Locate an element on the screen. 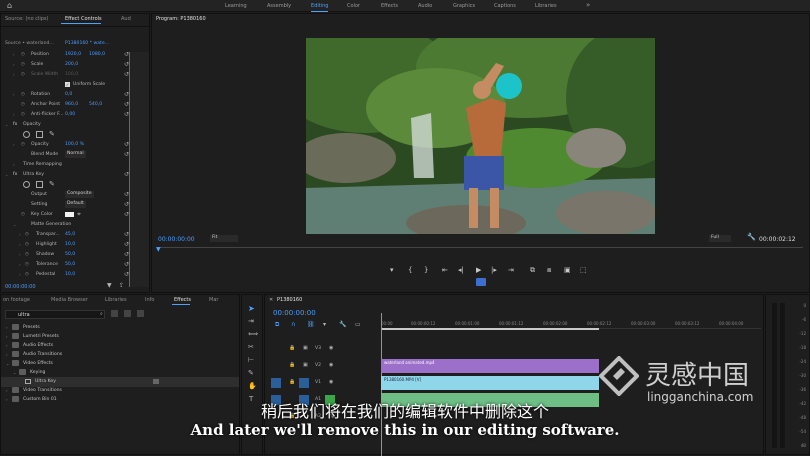 This screenshot has height=456, width=810. uniform-scale-checkbox: ✓ is located at coordinates (67, 84).